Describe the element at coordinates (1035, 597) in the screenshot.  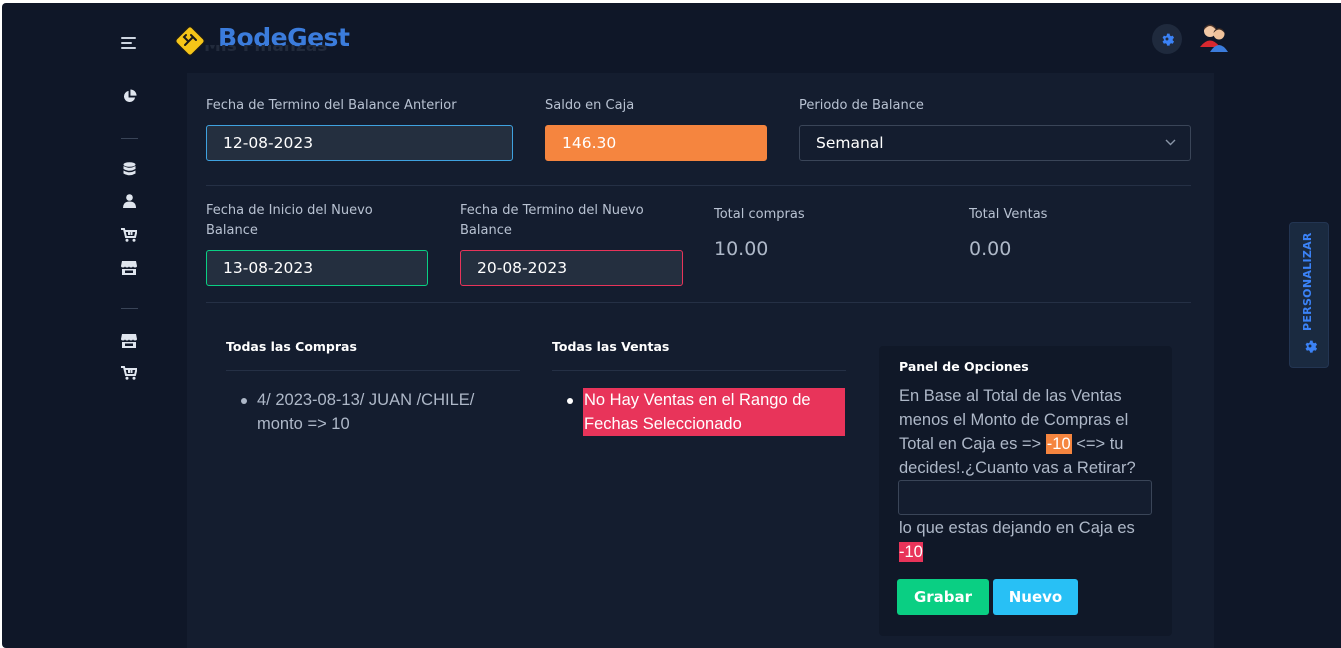
I see `new-button: Nuevo` at that location.